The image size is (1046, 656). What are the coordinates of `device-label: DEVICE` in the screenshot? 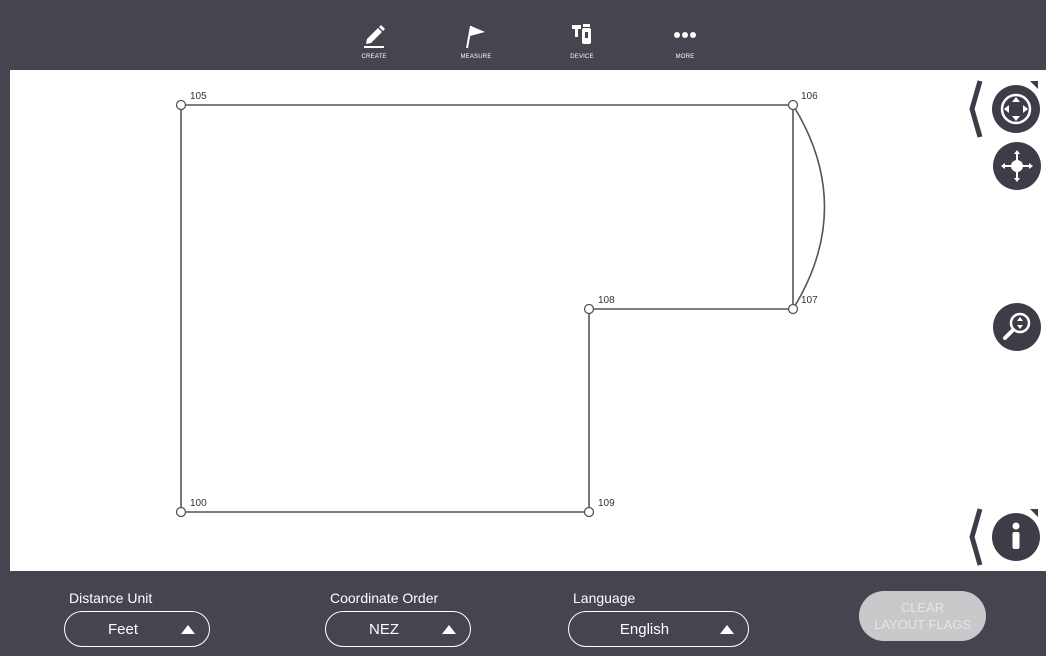 It's located at (582, 57).